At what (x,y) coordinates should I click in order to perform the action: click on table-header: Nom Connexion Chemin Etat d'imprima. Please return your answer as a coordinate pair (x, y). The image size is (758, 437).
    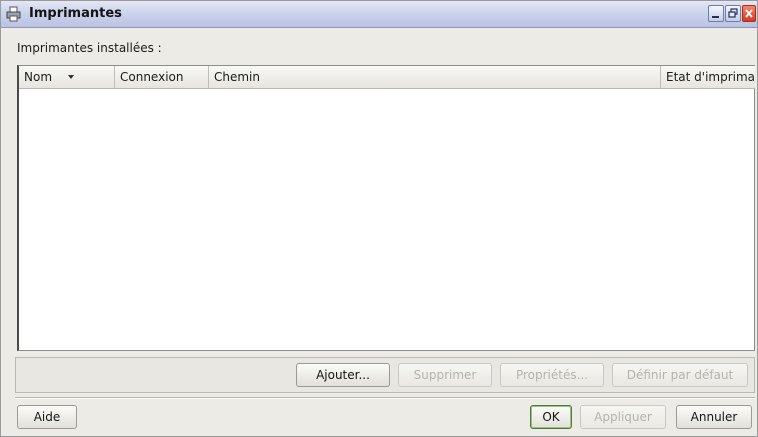
    Looking at the image, I should click on (387, 77).